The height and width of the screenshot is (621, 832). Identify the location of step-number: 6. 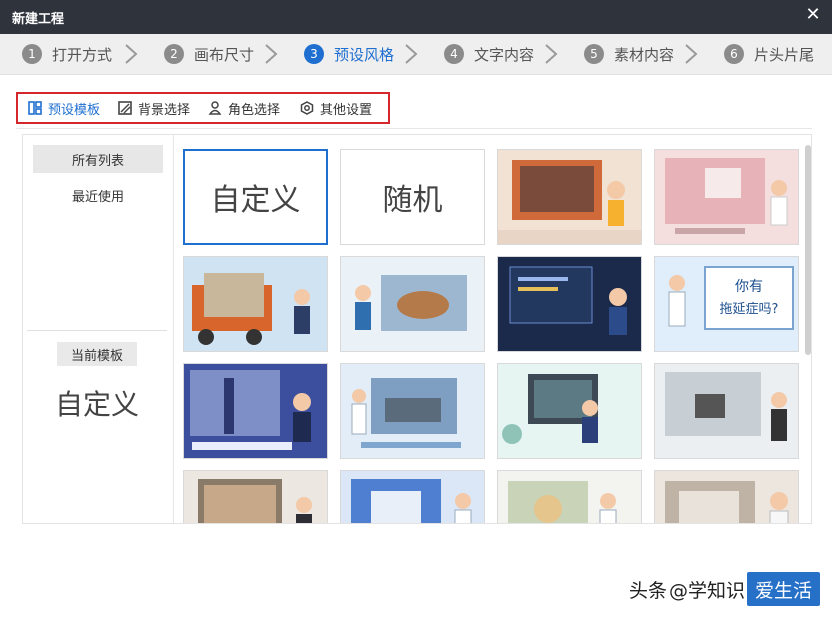
(734, 54).